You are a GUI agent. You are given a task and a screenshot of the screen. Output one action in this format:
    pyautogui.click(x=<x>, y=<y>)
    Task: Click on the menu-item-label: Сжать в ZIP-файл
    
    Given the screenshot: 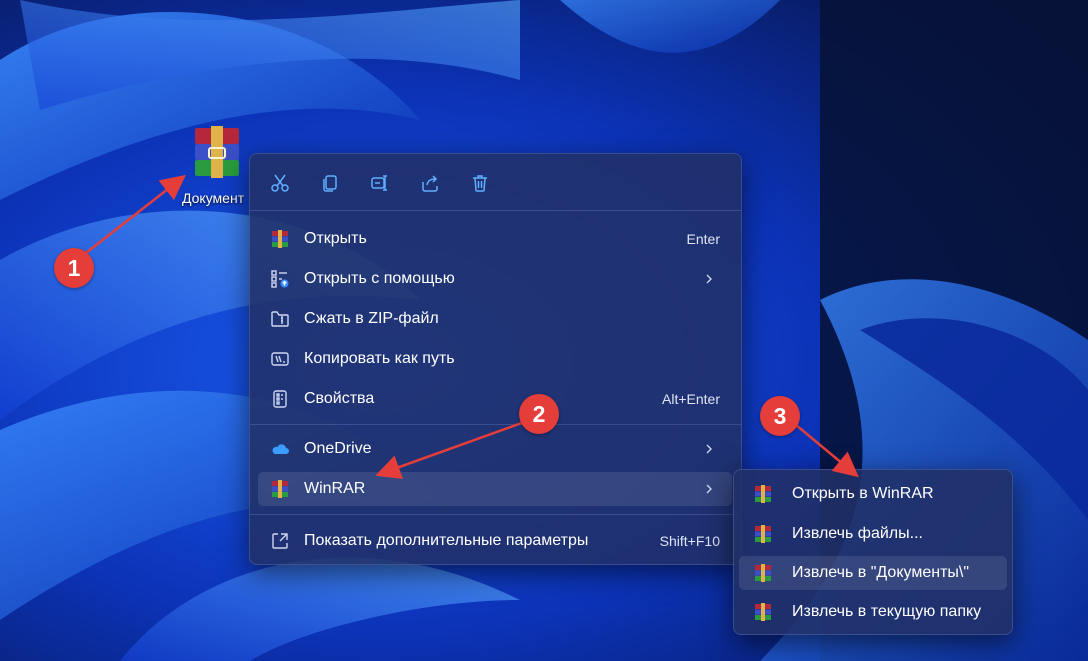 What is the action you would take?
    pyautogui.click(x=371, y=318)
    